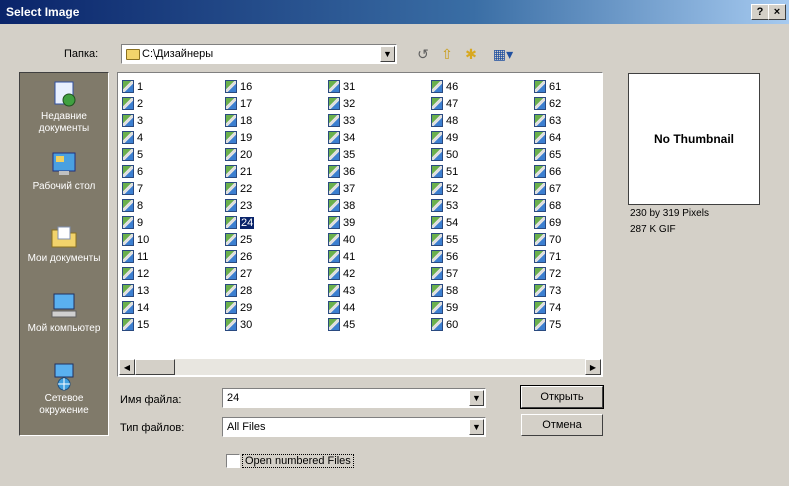  What do you see at coordinates (444, 87) in the screenshot?
I see `file-item: 46` at bounding box center [444, 87].